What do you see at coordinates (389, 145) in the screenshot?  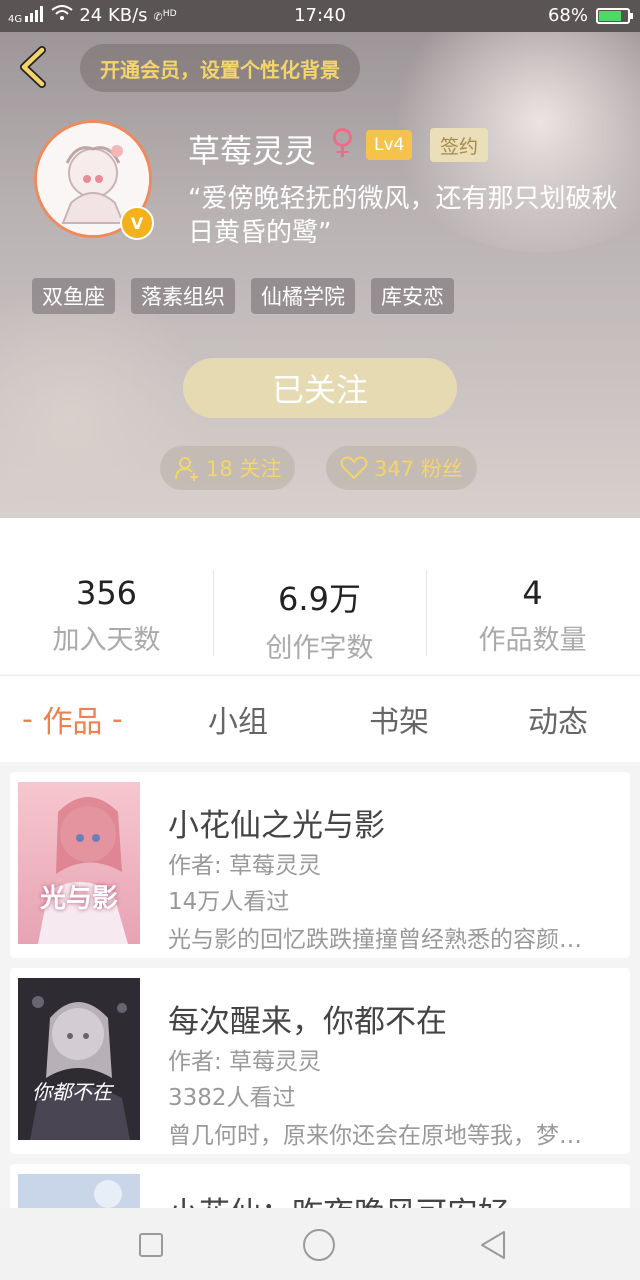 I see `level-badge: Lv4` at bounding box center [389, 145].